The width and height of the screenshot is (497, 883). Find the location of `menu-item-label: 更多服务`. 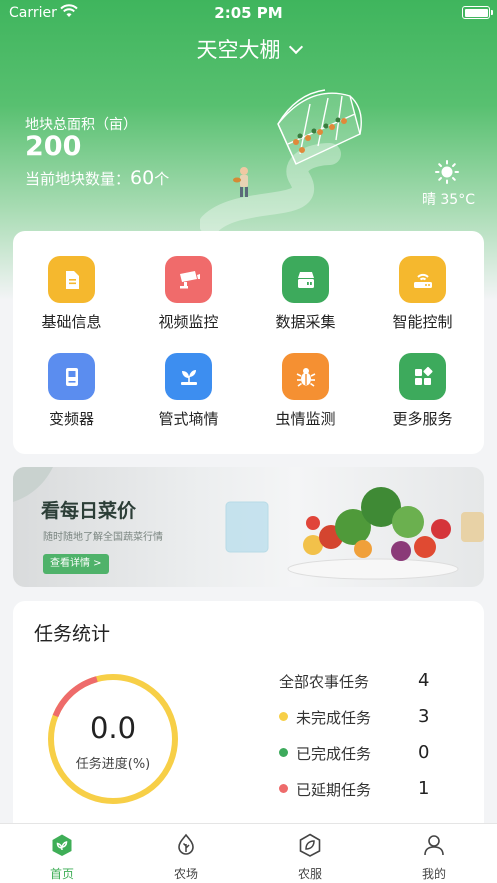

menu-item-label: 更多服务 is located at coordinates (422, 419).